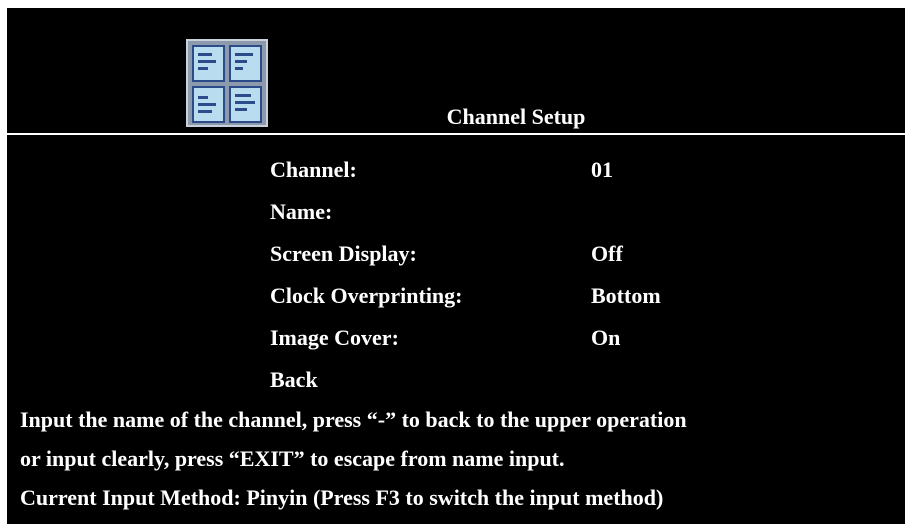 The image size is (910, 524). Describe the element at coordinates (626, 295) in the screenshot. I see `clock-overprinting-value: Bottom` at that location.